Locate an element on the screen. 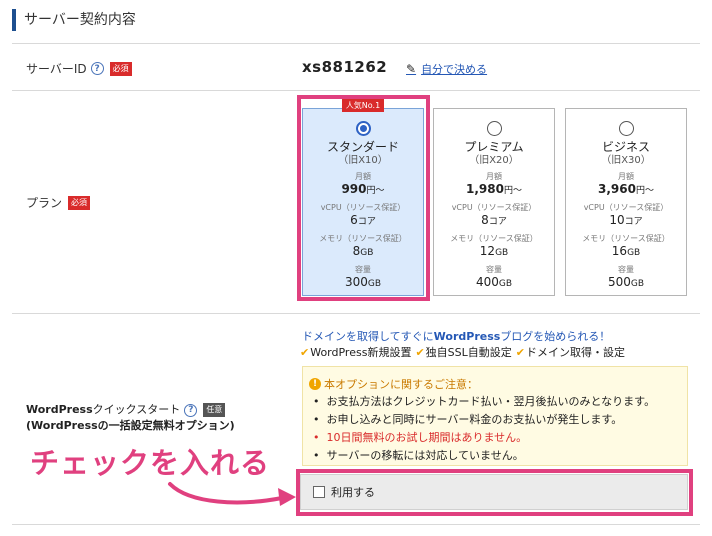  vcpu-number: 10 is located at coordinates (617, 220).